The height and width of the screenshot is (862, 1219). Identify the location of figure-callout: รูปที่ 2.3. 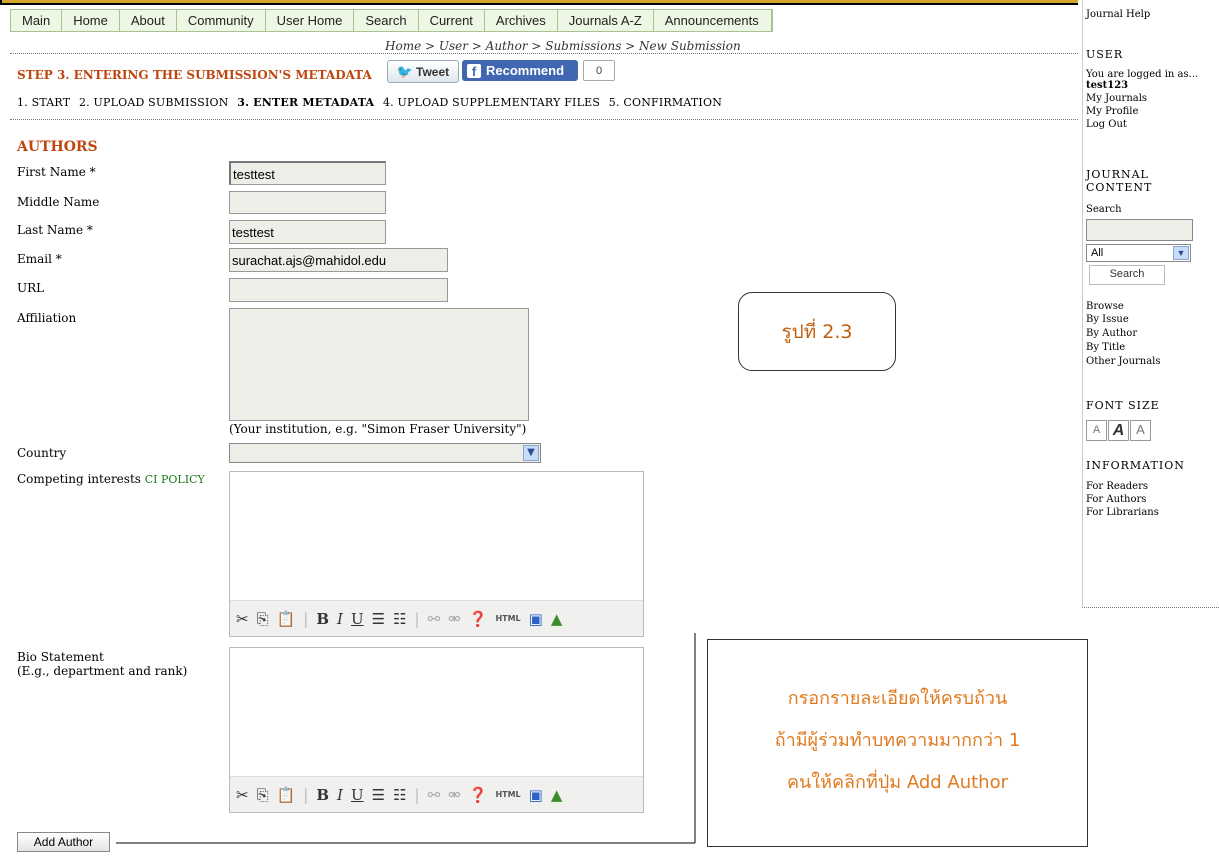
(817, 331).